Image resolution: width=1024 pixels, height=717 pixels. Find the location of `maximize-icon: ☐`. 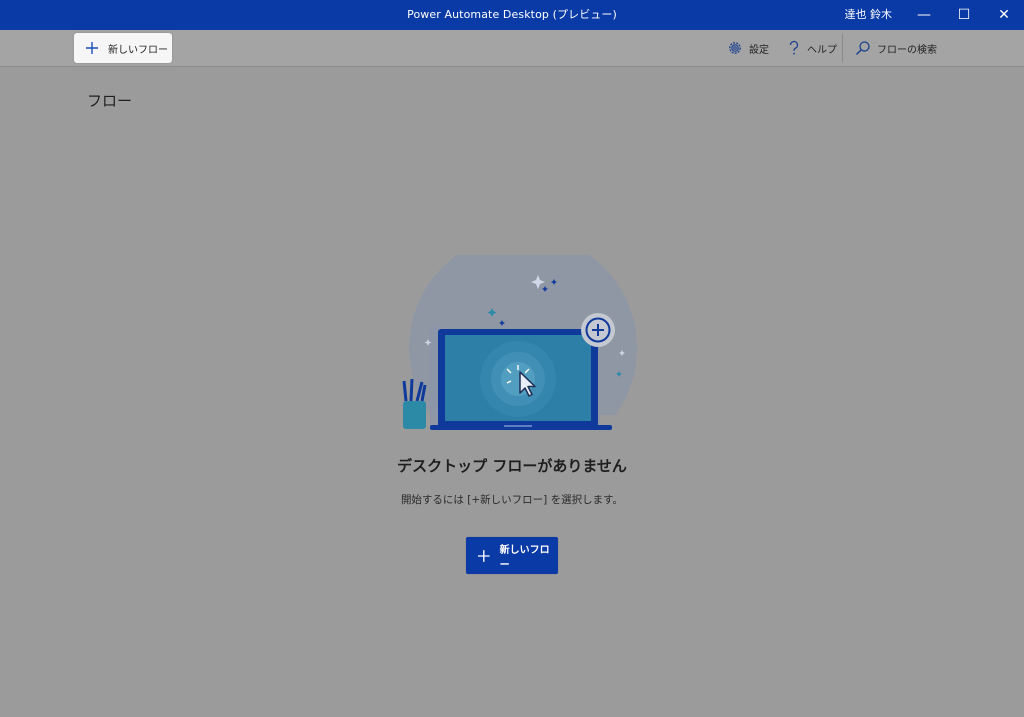

maximize-icon: ☐ is located at coordinates (964, 15).